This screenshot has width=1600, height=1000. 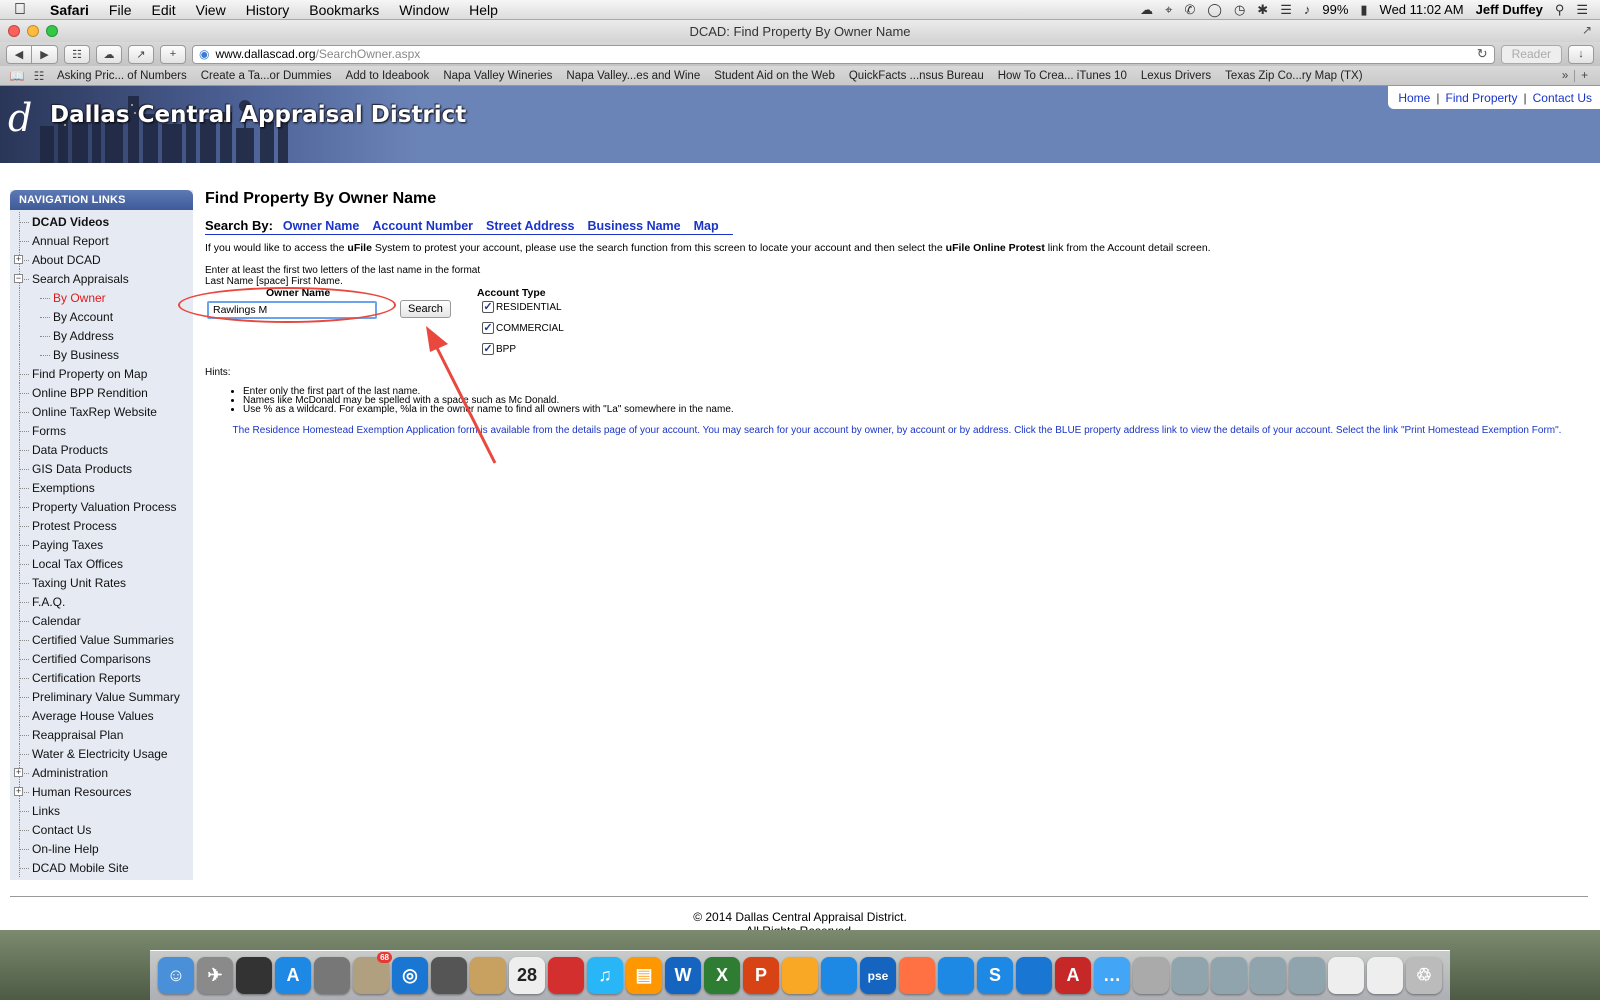 I want to click on sidebar-item: DCAD Videos, so click(x=101, y=221).